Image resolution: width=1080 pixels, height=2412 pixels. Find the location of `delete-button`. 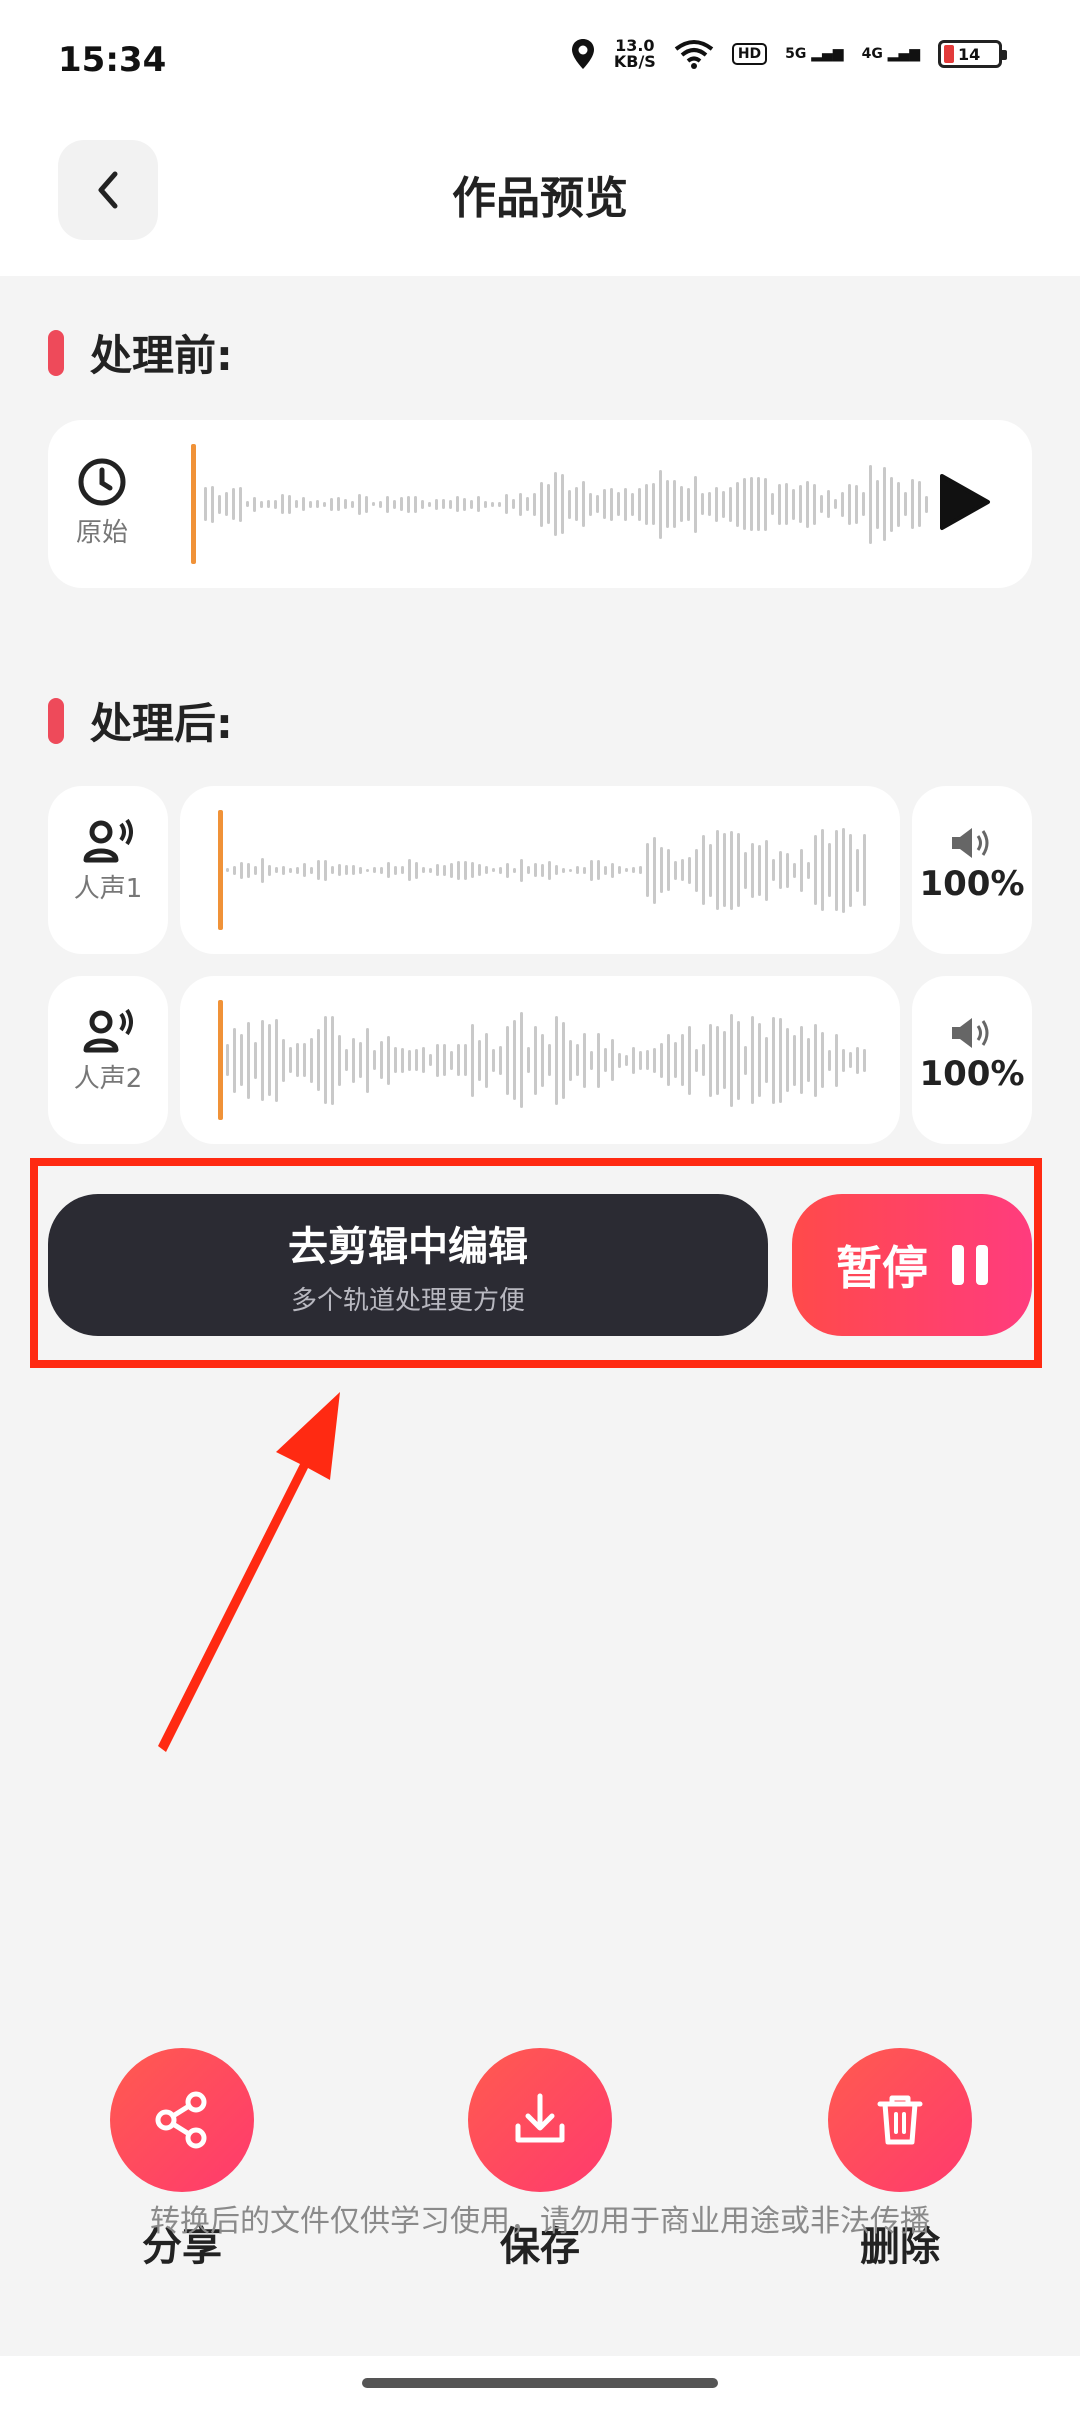

delete-button is located at coordinates (900, 2120).